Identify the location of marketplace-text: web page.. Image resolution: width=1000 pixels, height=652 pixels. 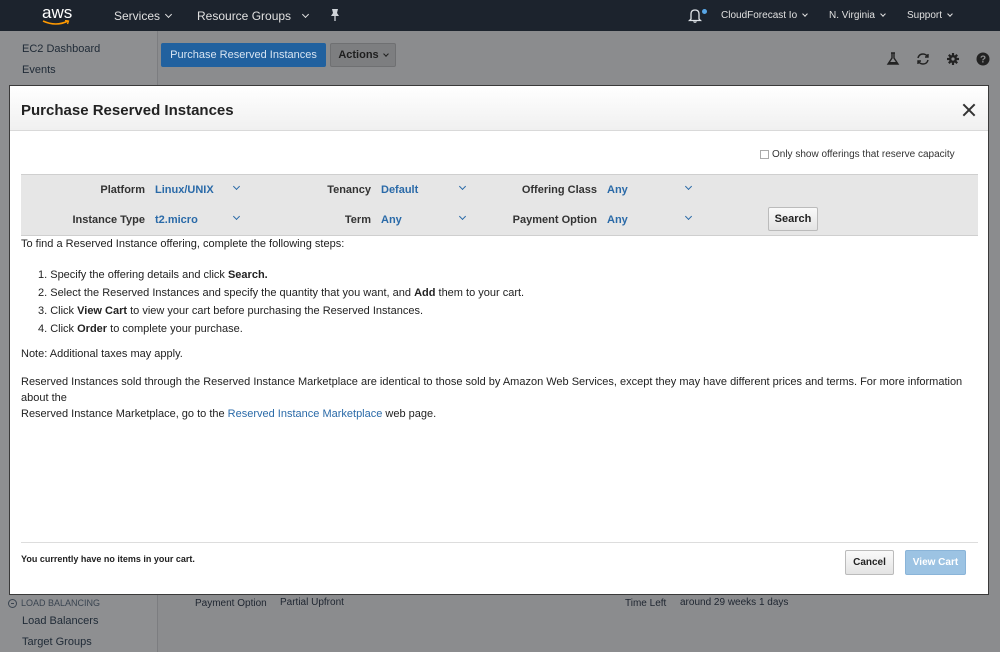
(409, 414).